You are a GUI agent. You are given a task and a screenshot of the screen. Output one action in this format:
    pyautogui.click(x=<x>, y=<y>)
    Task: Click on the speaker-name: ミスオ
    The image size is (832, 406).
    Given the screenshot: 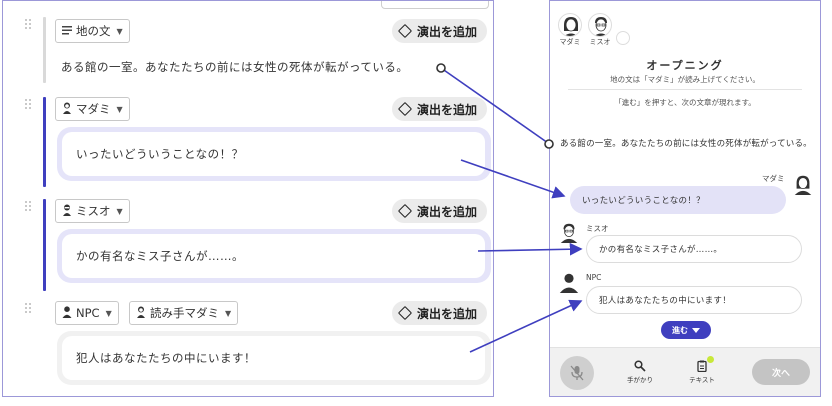 What is the action you would take?
    pyautogui.click(x=597, y=228)
    